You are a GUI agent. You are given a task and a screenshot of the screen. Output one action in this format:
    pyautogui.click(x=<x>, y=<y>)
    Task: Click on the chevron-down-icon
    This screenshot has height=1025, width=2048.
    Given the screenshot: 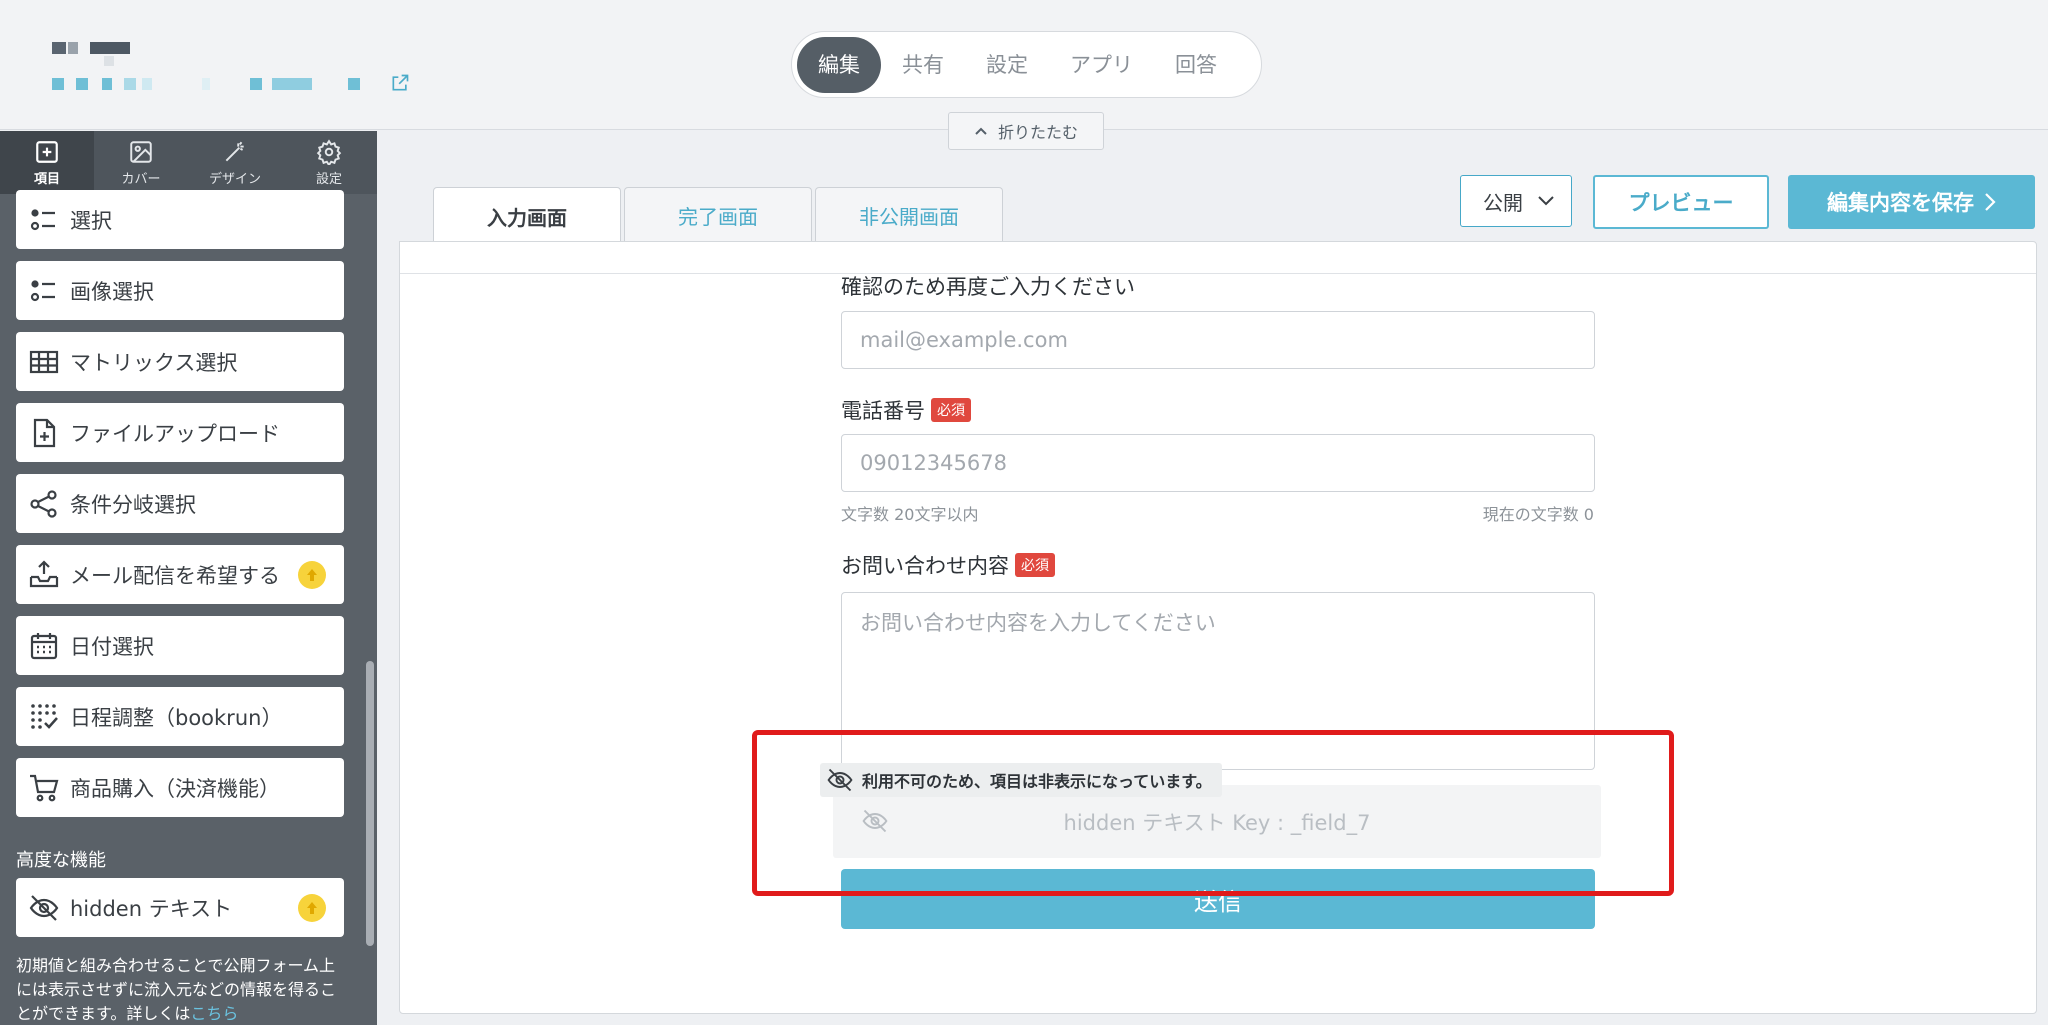 What is the action you would take?
    pyautogui.click(x=1546, y=201)
    